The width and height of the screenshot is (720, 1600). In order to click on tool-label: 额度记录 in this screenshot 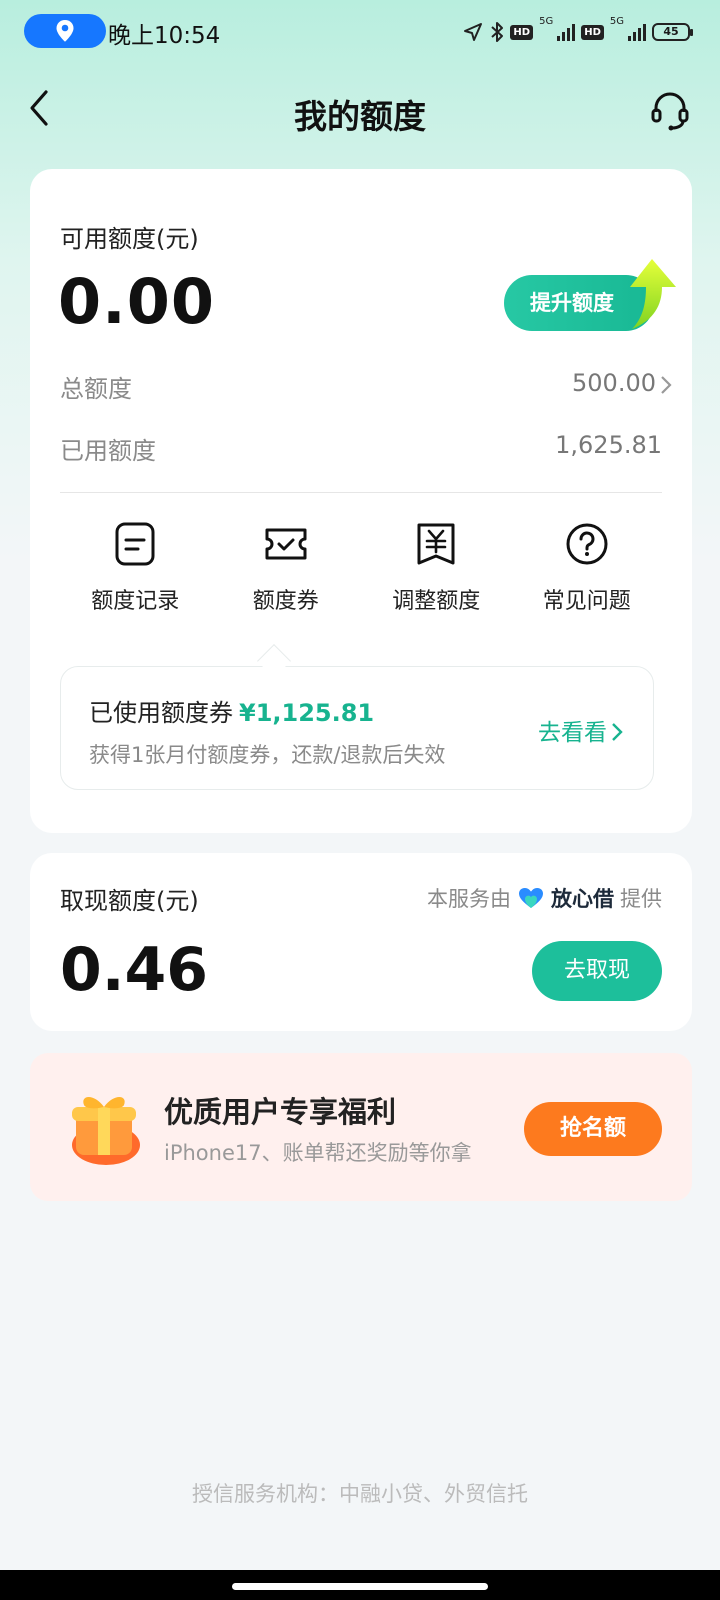, I will do `click(135, 601)`.